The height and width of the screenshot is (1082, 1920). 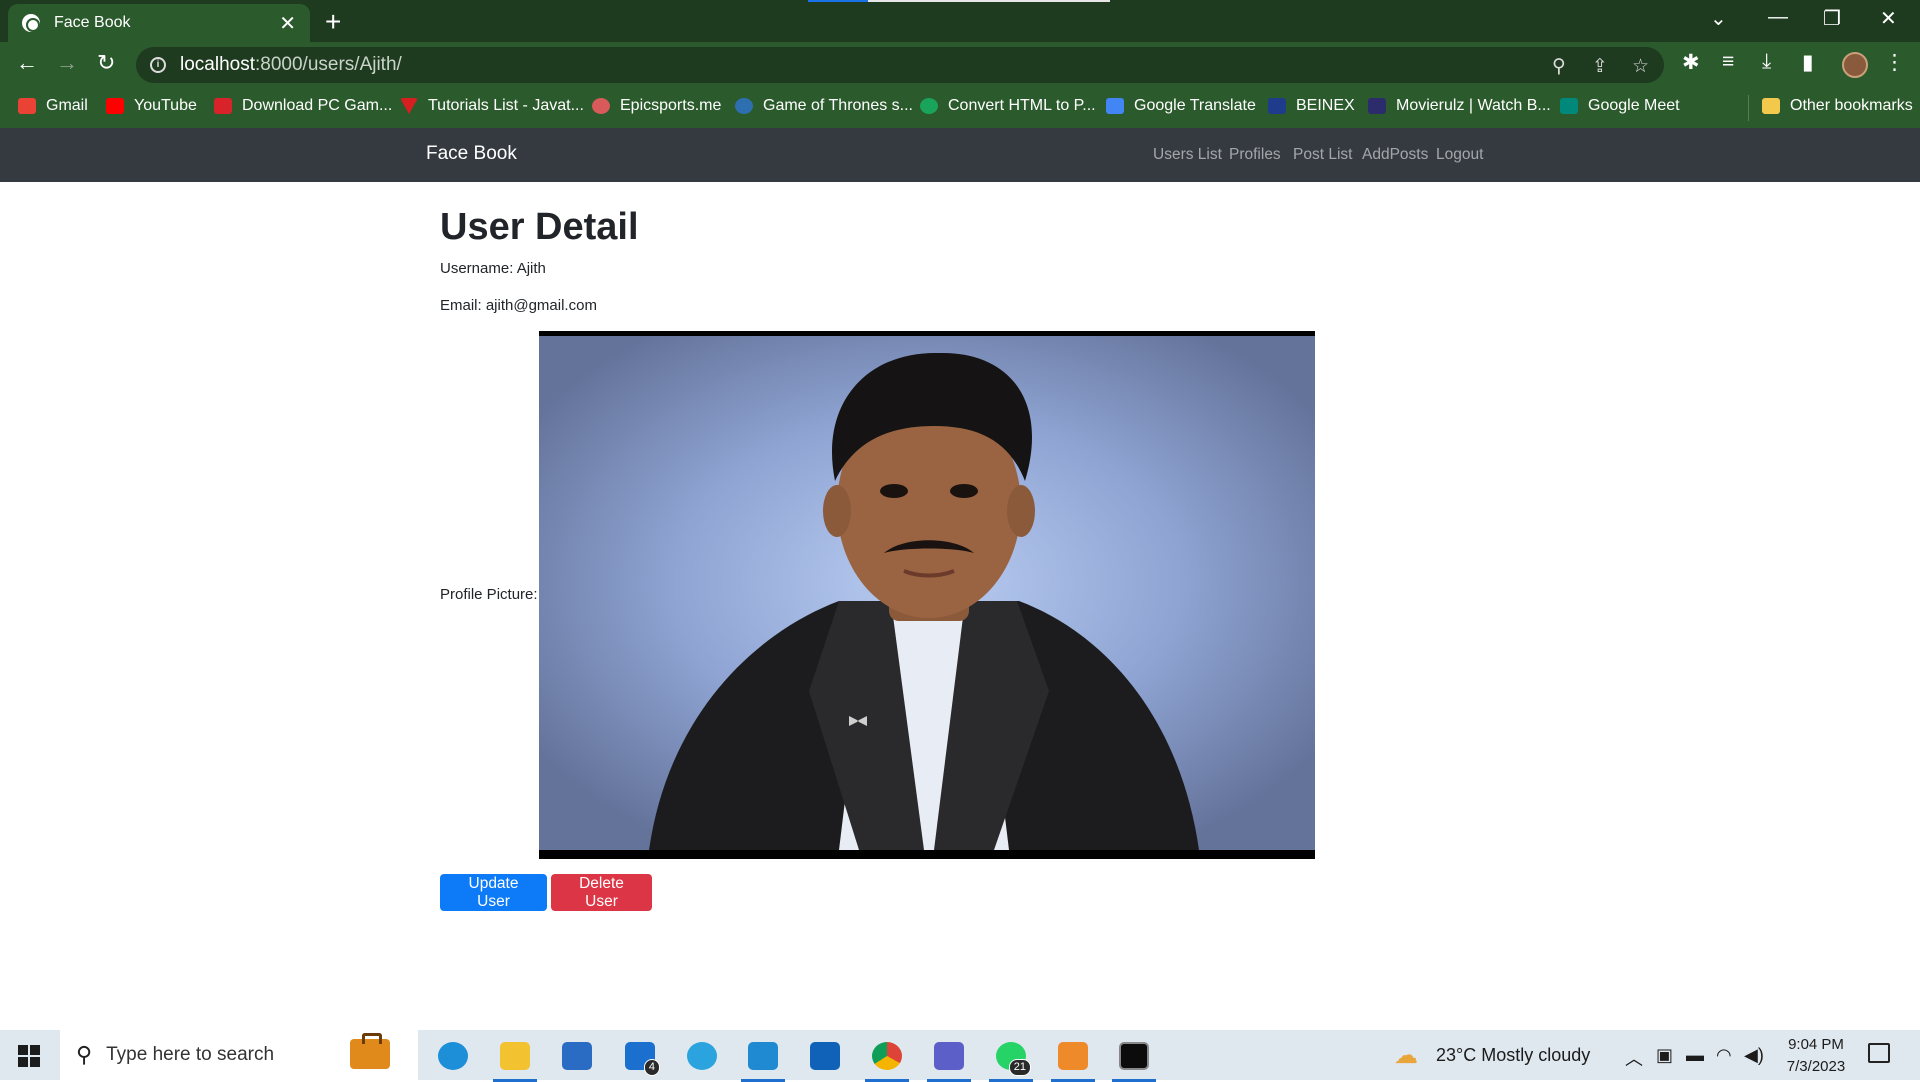 I want to click on volume-icon: ◀), so click(x=1754, y=1055).